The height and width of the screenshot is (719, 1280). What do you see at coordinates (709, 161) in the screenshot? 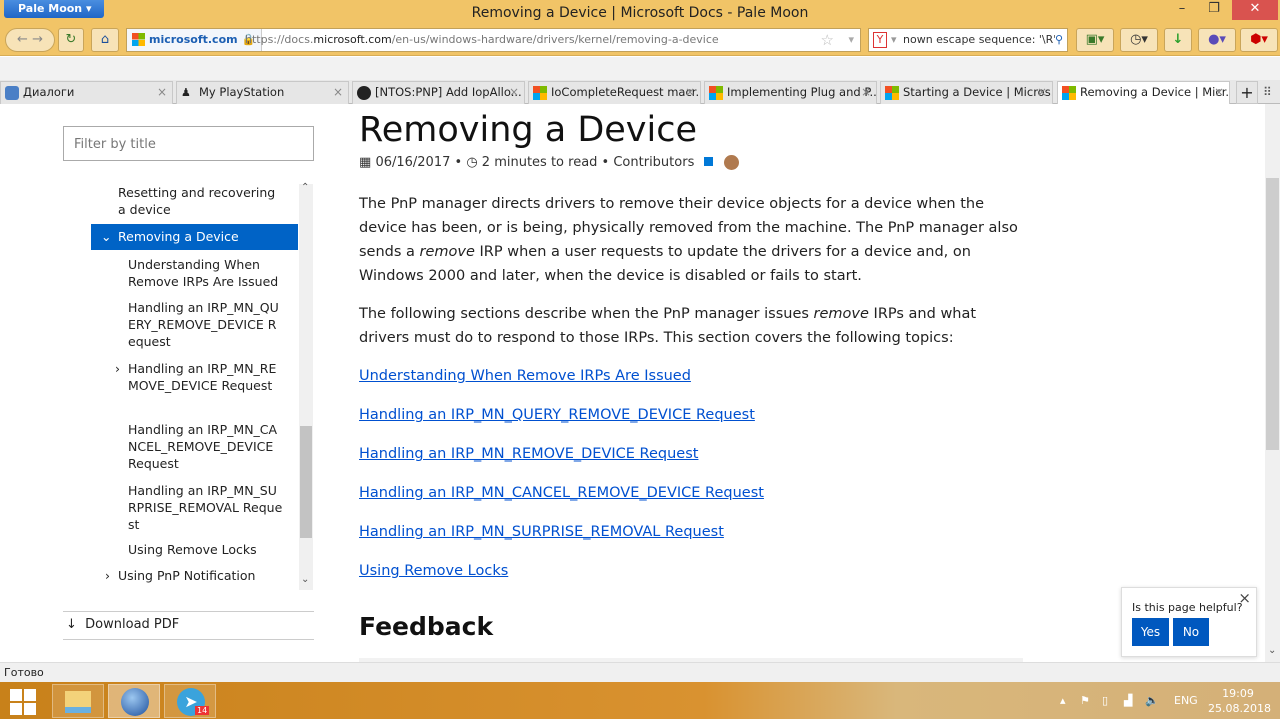
I see `windows-contributor-icon` at bounding box center [709, 161].